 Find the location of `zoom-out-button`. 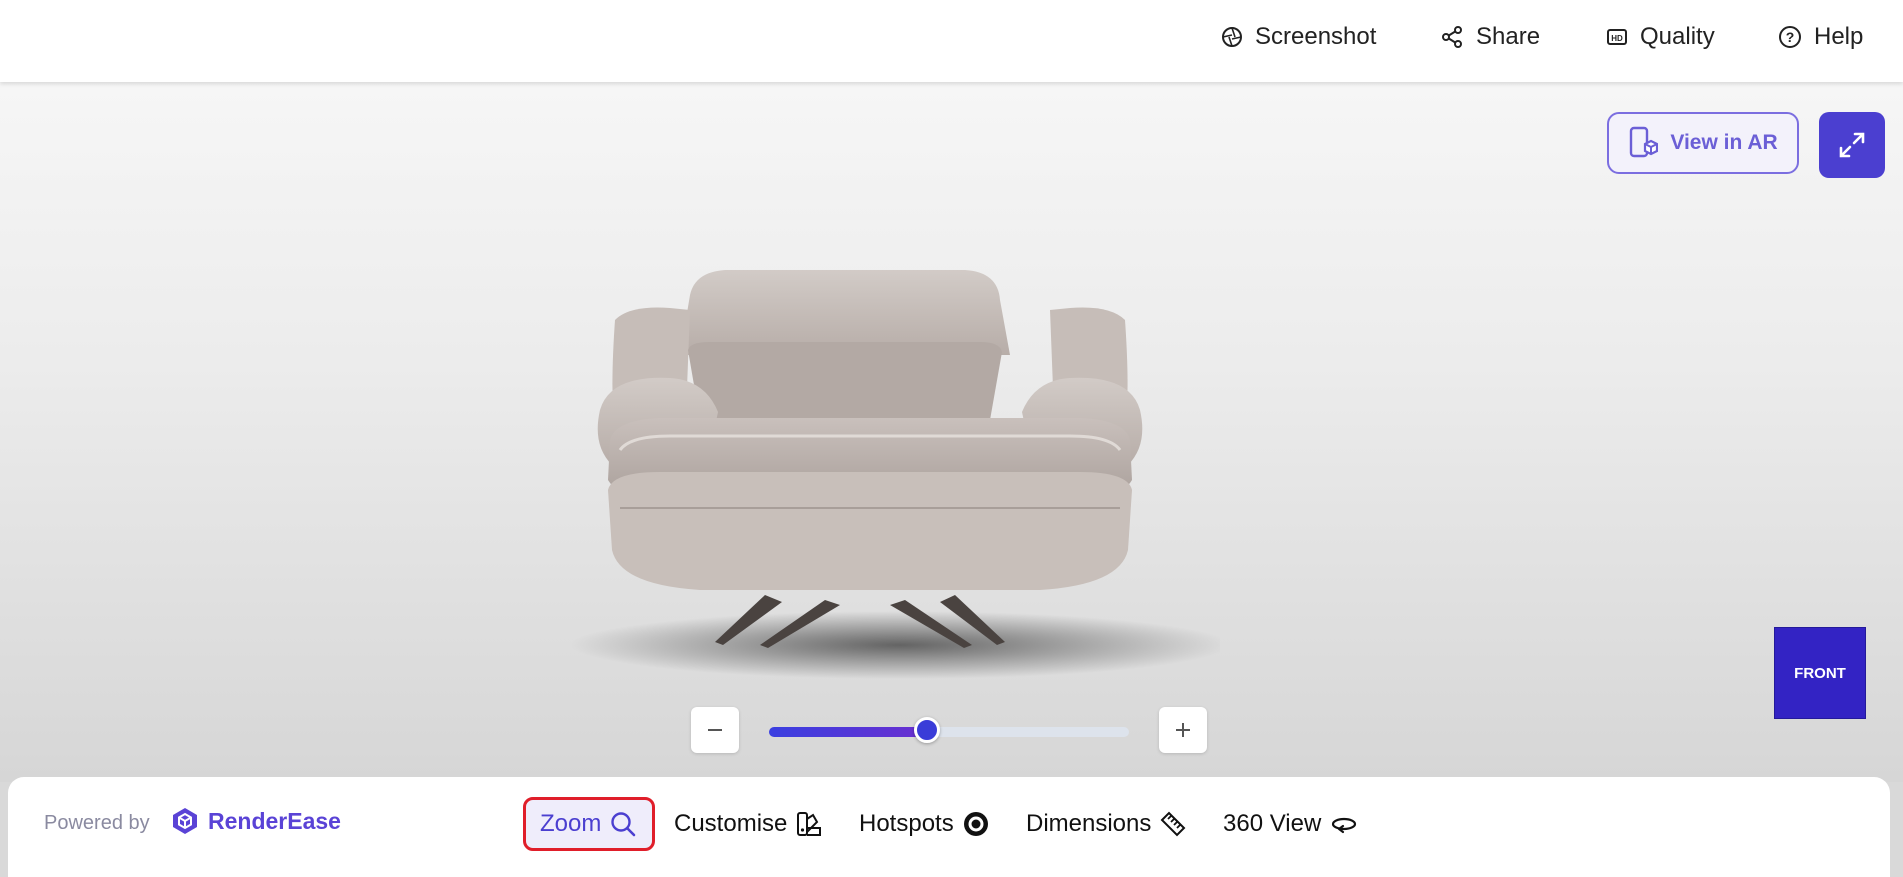

zoom-out-button is located at coordinates (715, 730).